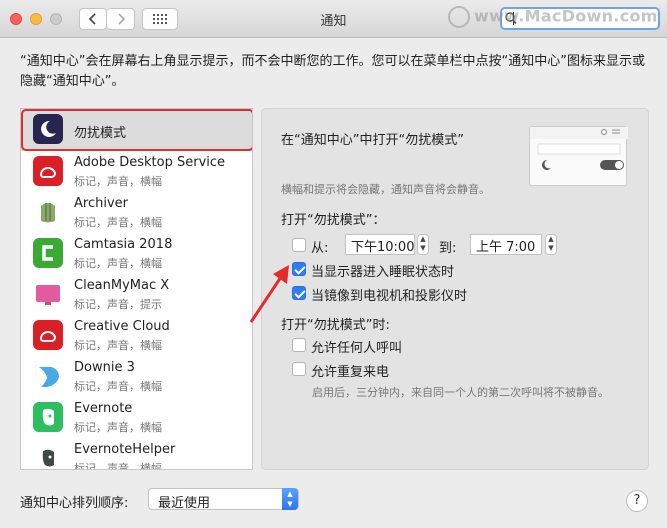 The image size is (667, 528). I want to click on app-name: Creative Cloud, so click(122, 326).